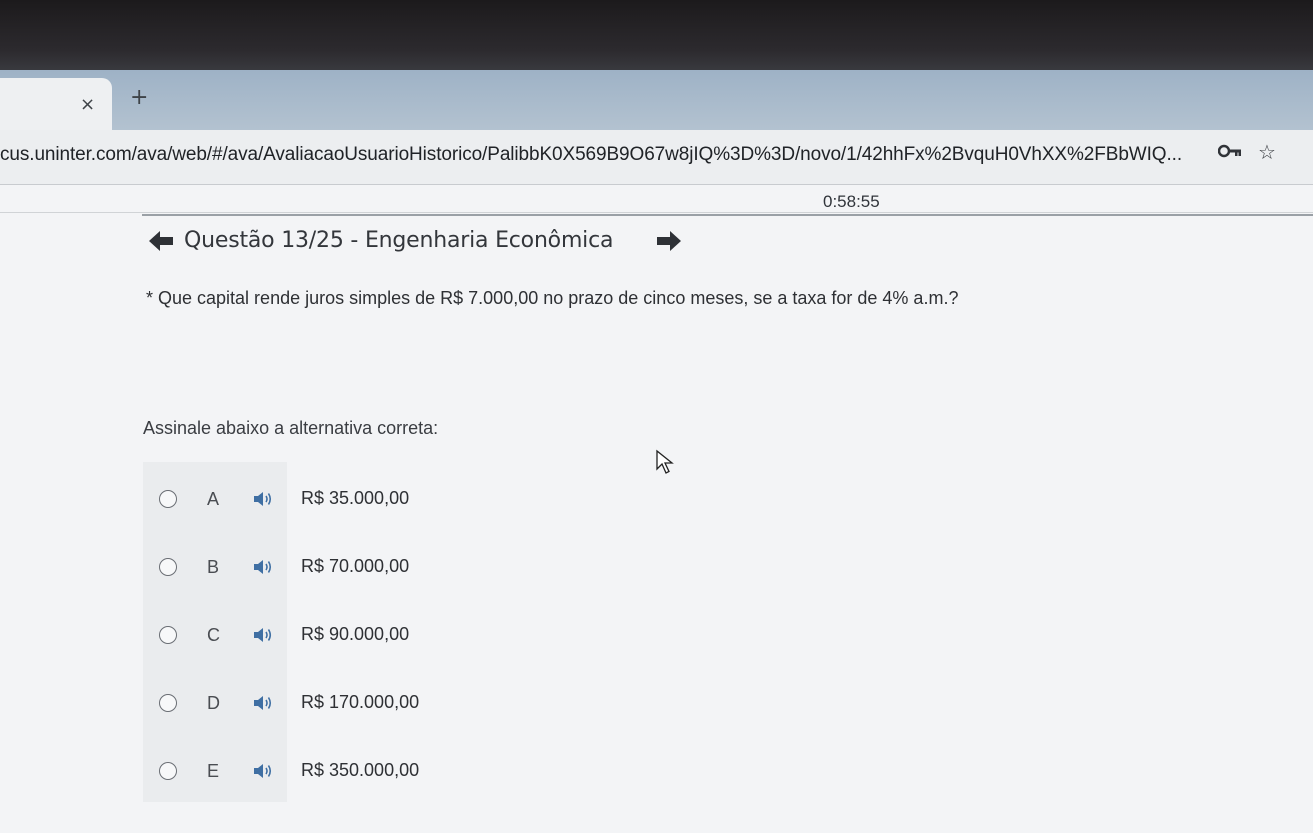  What do you see at coordinates (139, 98) in the screenshot?
I see `new-tab-button: +` at bounding box center [139, 98].